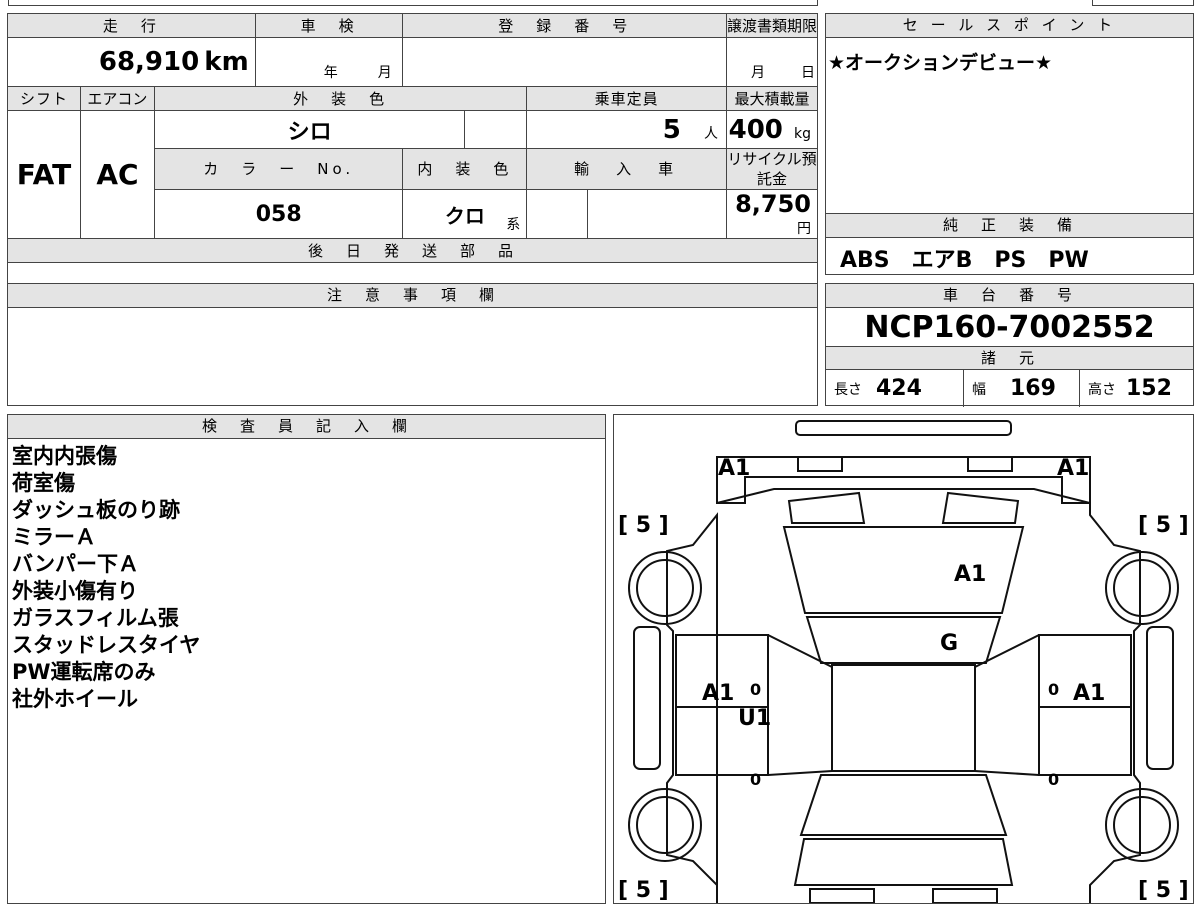 This screenshot has height=904, width=1200. I want to click on zero-mark-right-front: 0, so click(1053, 689).